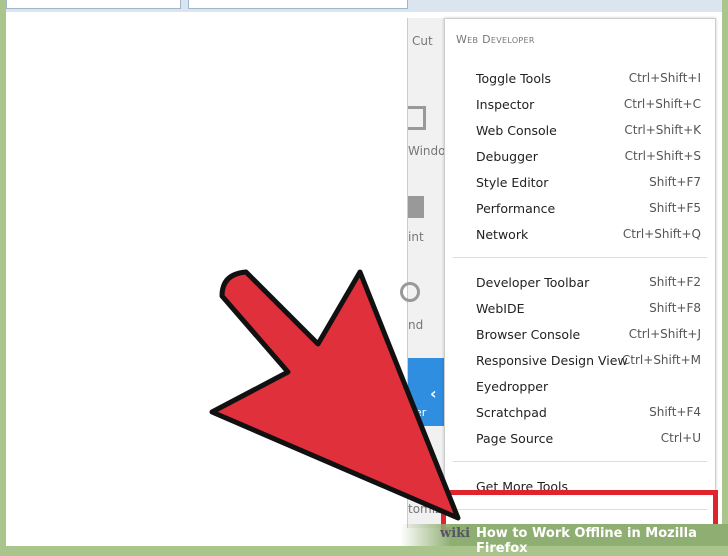  Describe the element at coordinates (586, 541) in the screenshot. I see `caption-title: How to Work Offline in Mozilla Firefox` at that location.